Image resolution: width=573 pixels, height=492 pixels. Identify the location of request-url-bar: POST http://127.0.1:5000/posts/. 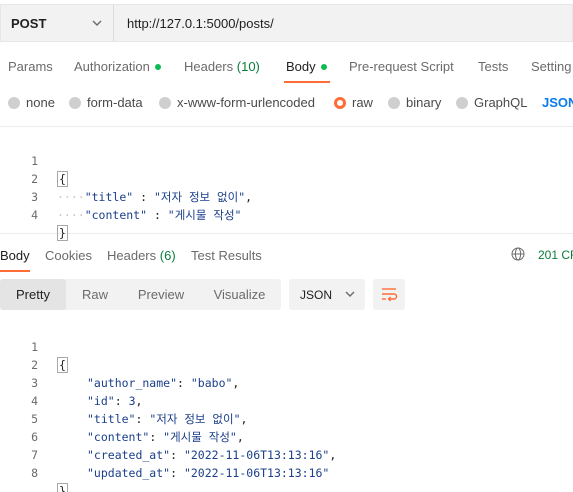
(286, 23).